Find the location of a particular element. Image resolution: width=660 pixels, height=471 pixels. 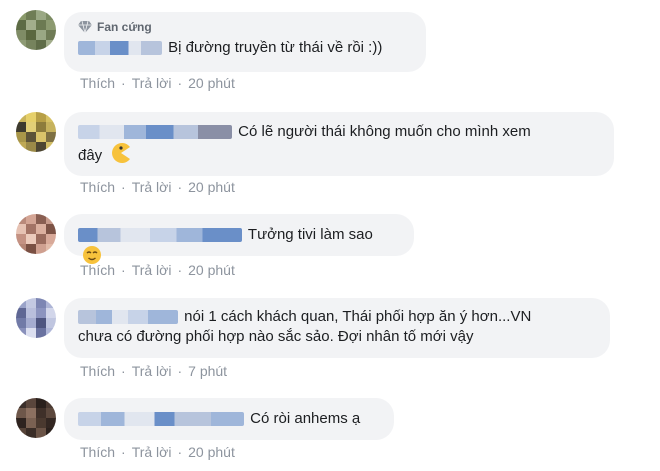

badge-label: Fan cứng is located at coordinates (124, 27).